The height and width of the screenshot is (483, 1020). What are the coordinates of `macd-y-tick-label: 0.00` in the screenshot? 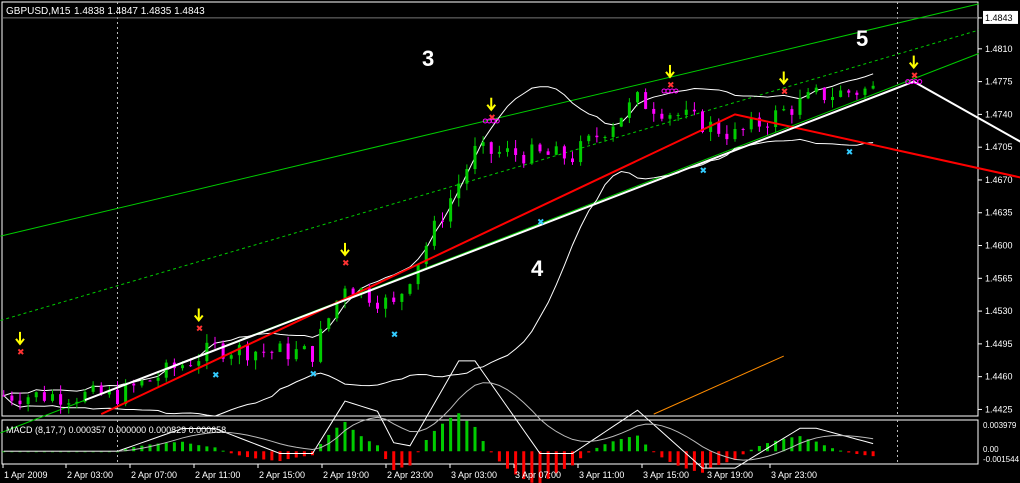 It's located at (991, 449).